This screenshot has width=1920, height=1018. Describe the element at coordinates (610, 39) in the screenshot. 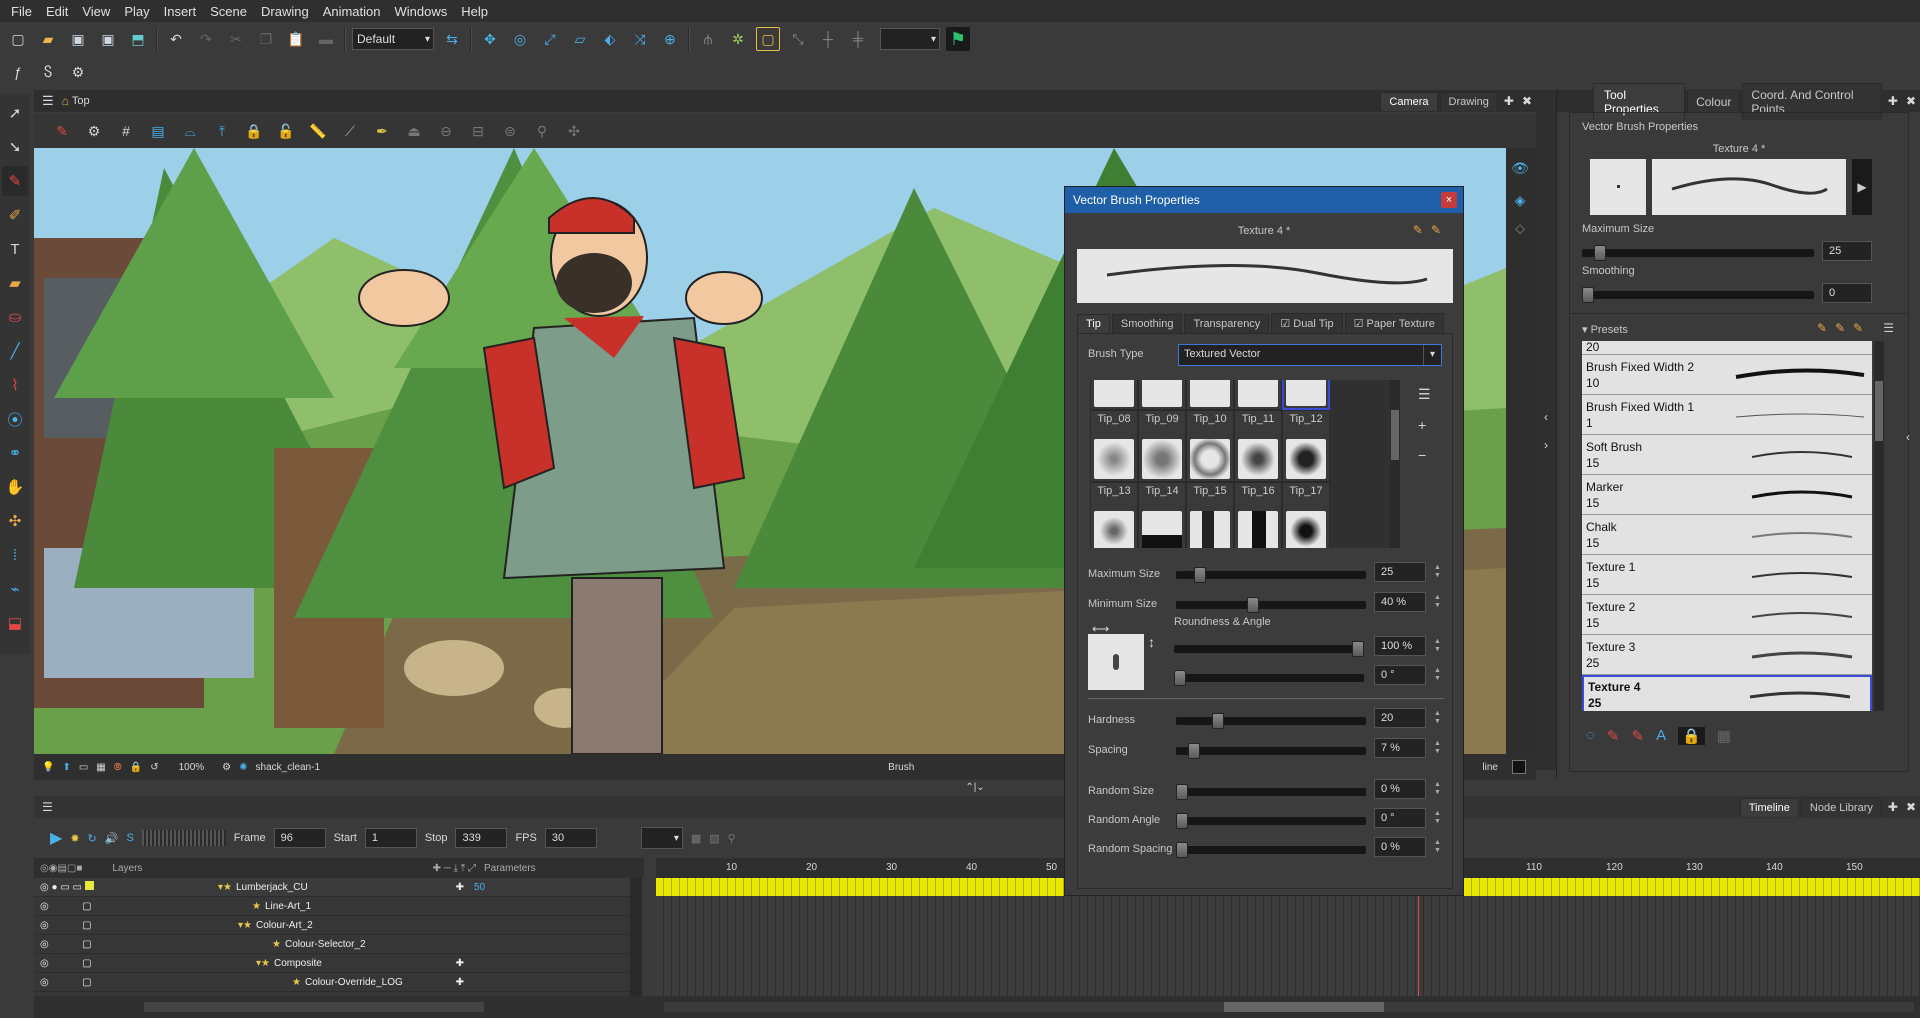

I see `flip-icon: ⬖` at that location.